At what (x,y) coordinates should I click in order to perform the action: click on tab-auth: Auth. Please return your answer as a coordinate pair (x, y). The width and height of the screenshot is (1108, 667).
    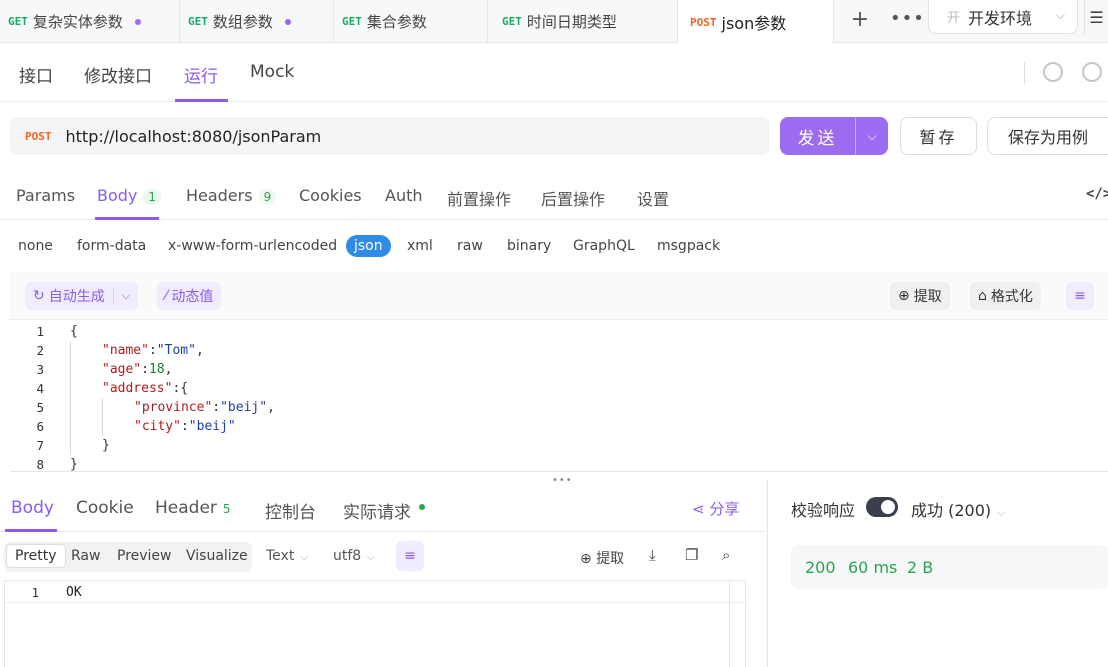
    Looking at the image, I should click on (404, 195).